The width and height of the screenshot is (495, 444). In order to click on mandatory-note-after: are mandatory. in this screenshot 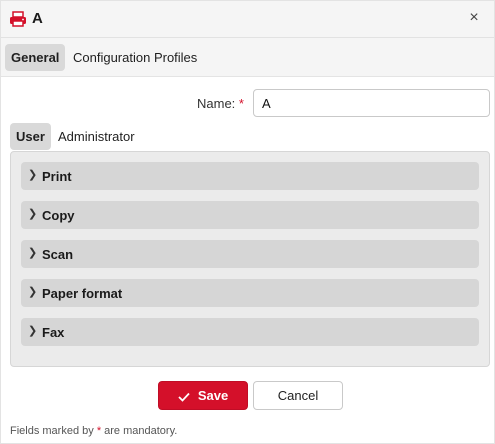, I will do `click(139, 431)`.